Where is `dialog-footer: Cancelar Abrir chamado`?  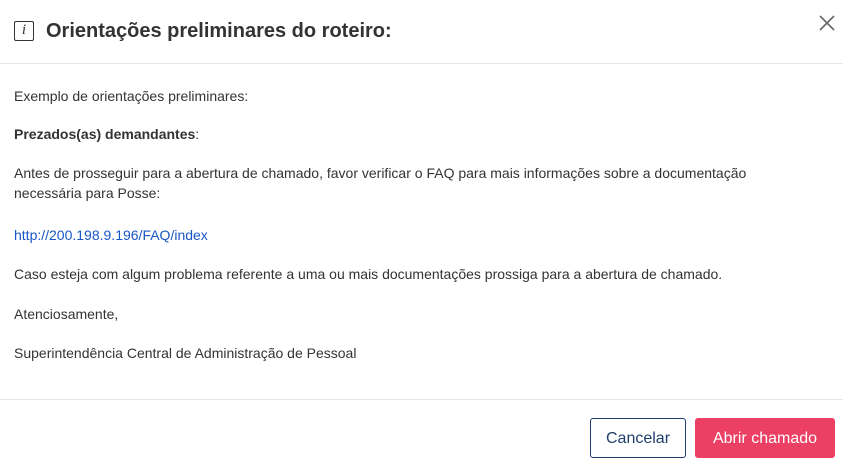
dialog-footer: Cancelar Abrir chamado is located at coordinates (421, 434).